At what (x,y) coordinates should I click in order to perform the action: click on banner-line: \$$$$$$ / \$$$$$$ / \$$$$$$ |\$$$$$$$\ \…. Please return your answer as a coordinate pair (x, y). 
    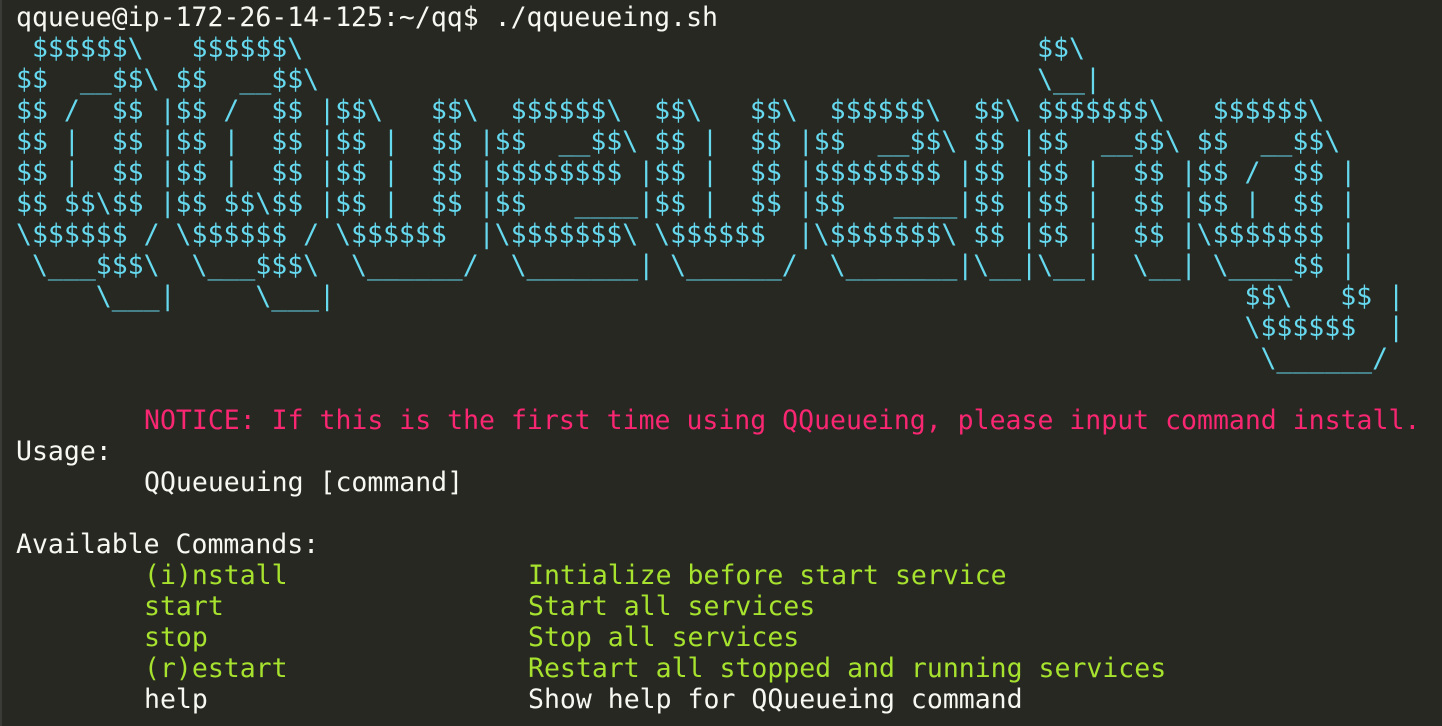
    Looking at the image, I should click on (686, 234).